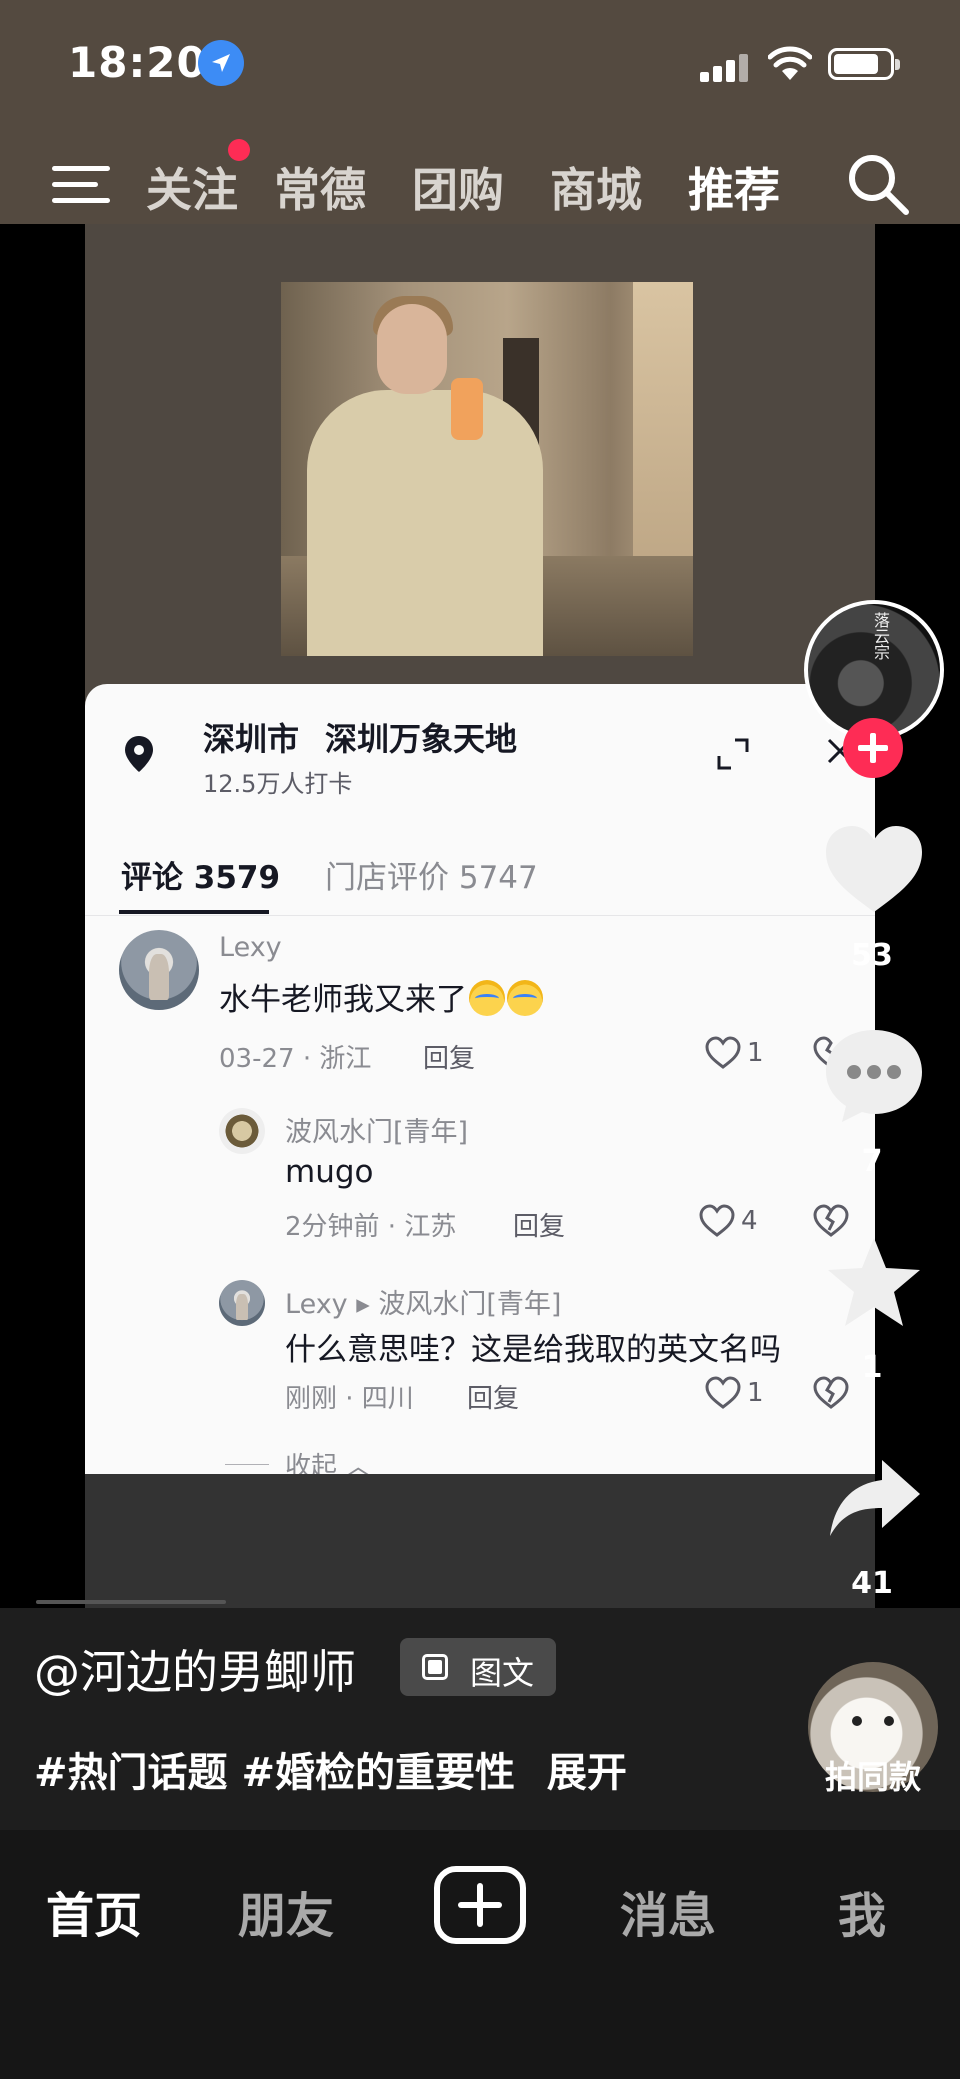  I want to click on gallery-icon, so click(435, 1667).